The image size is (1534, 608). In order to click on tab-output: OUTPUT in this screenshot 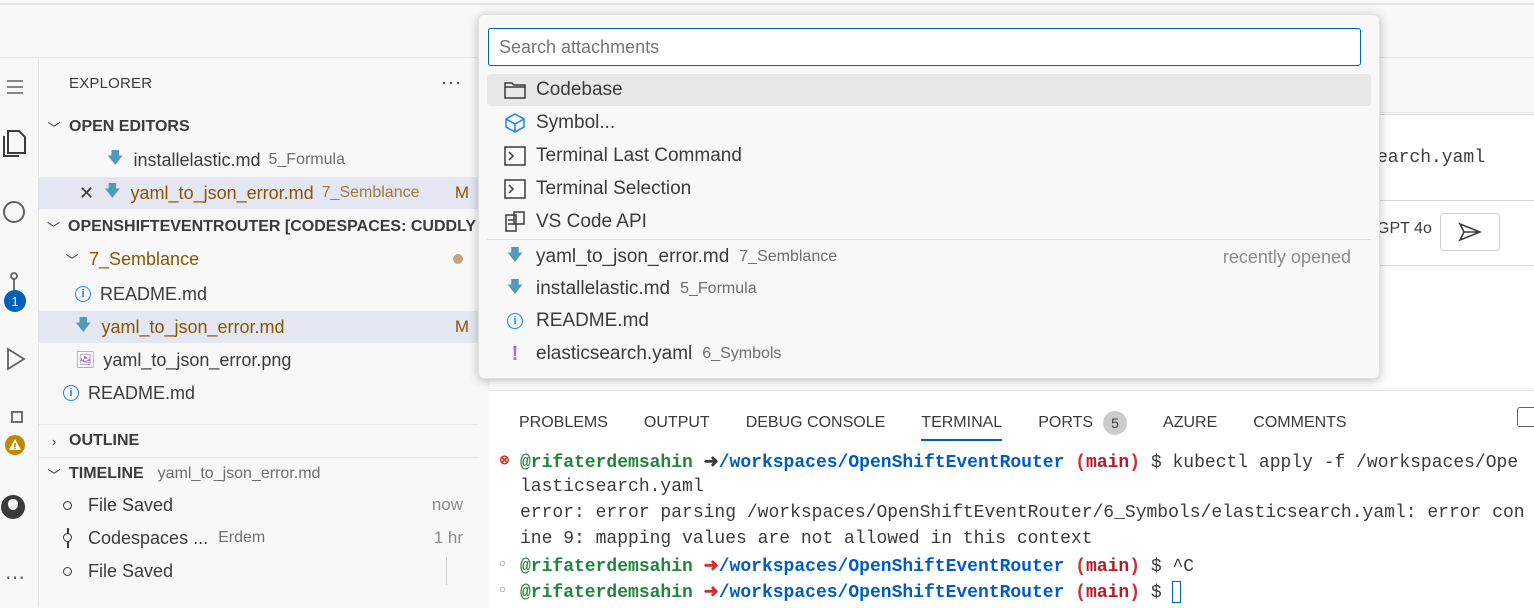, I will do `click(677, 423)`.